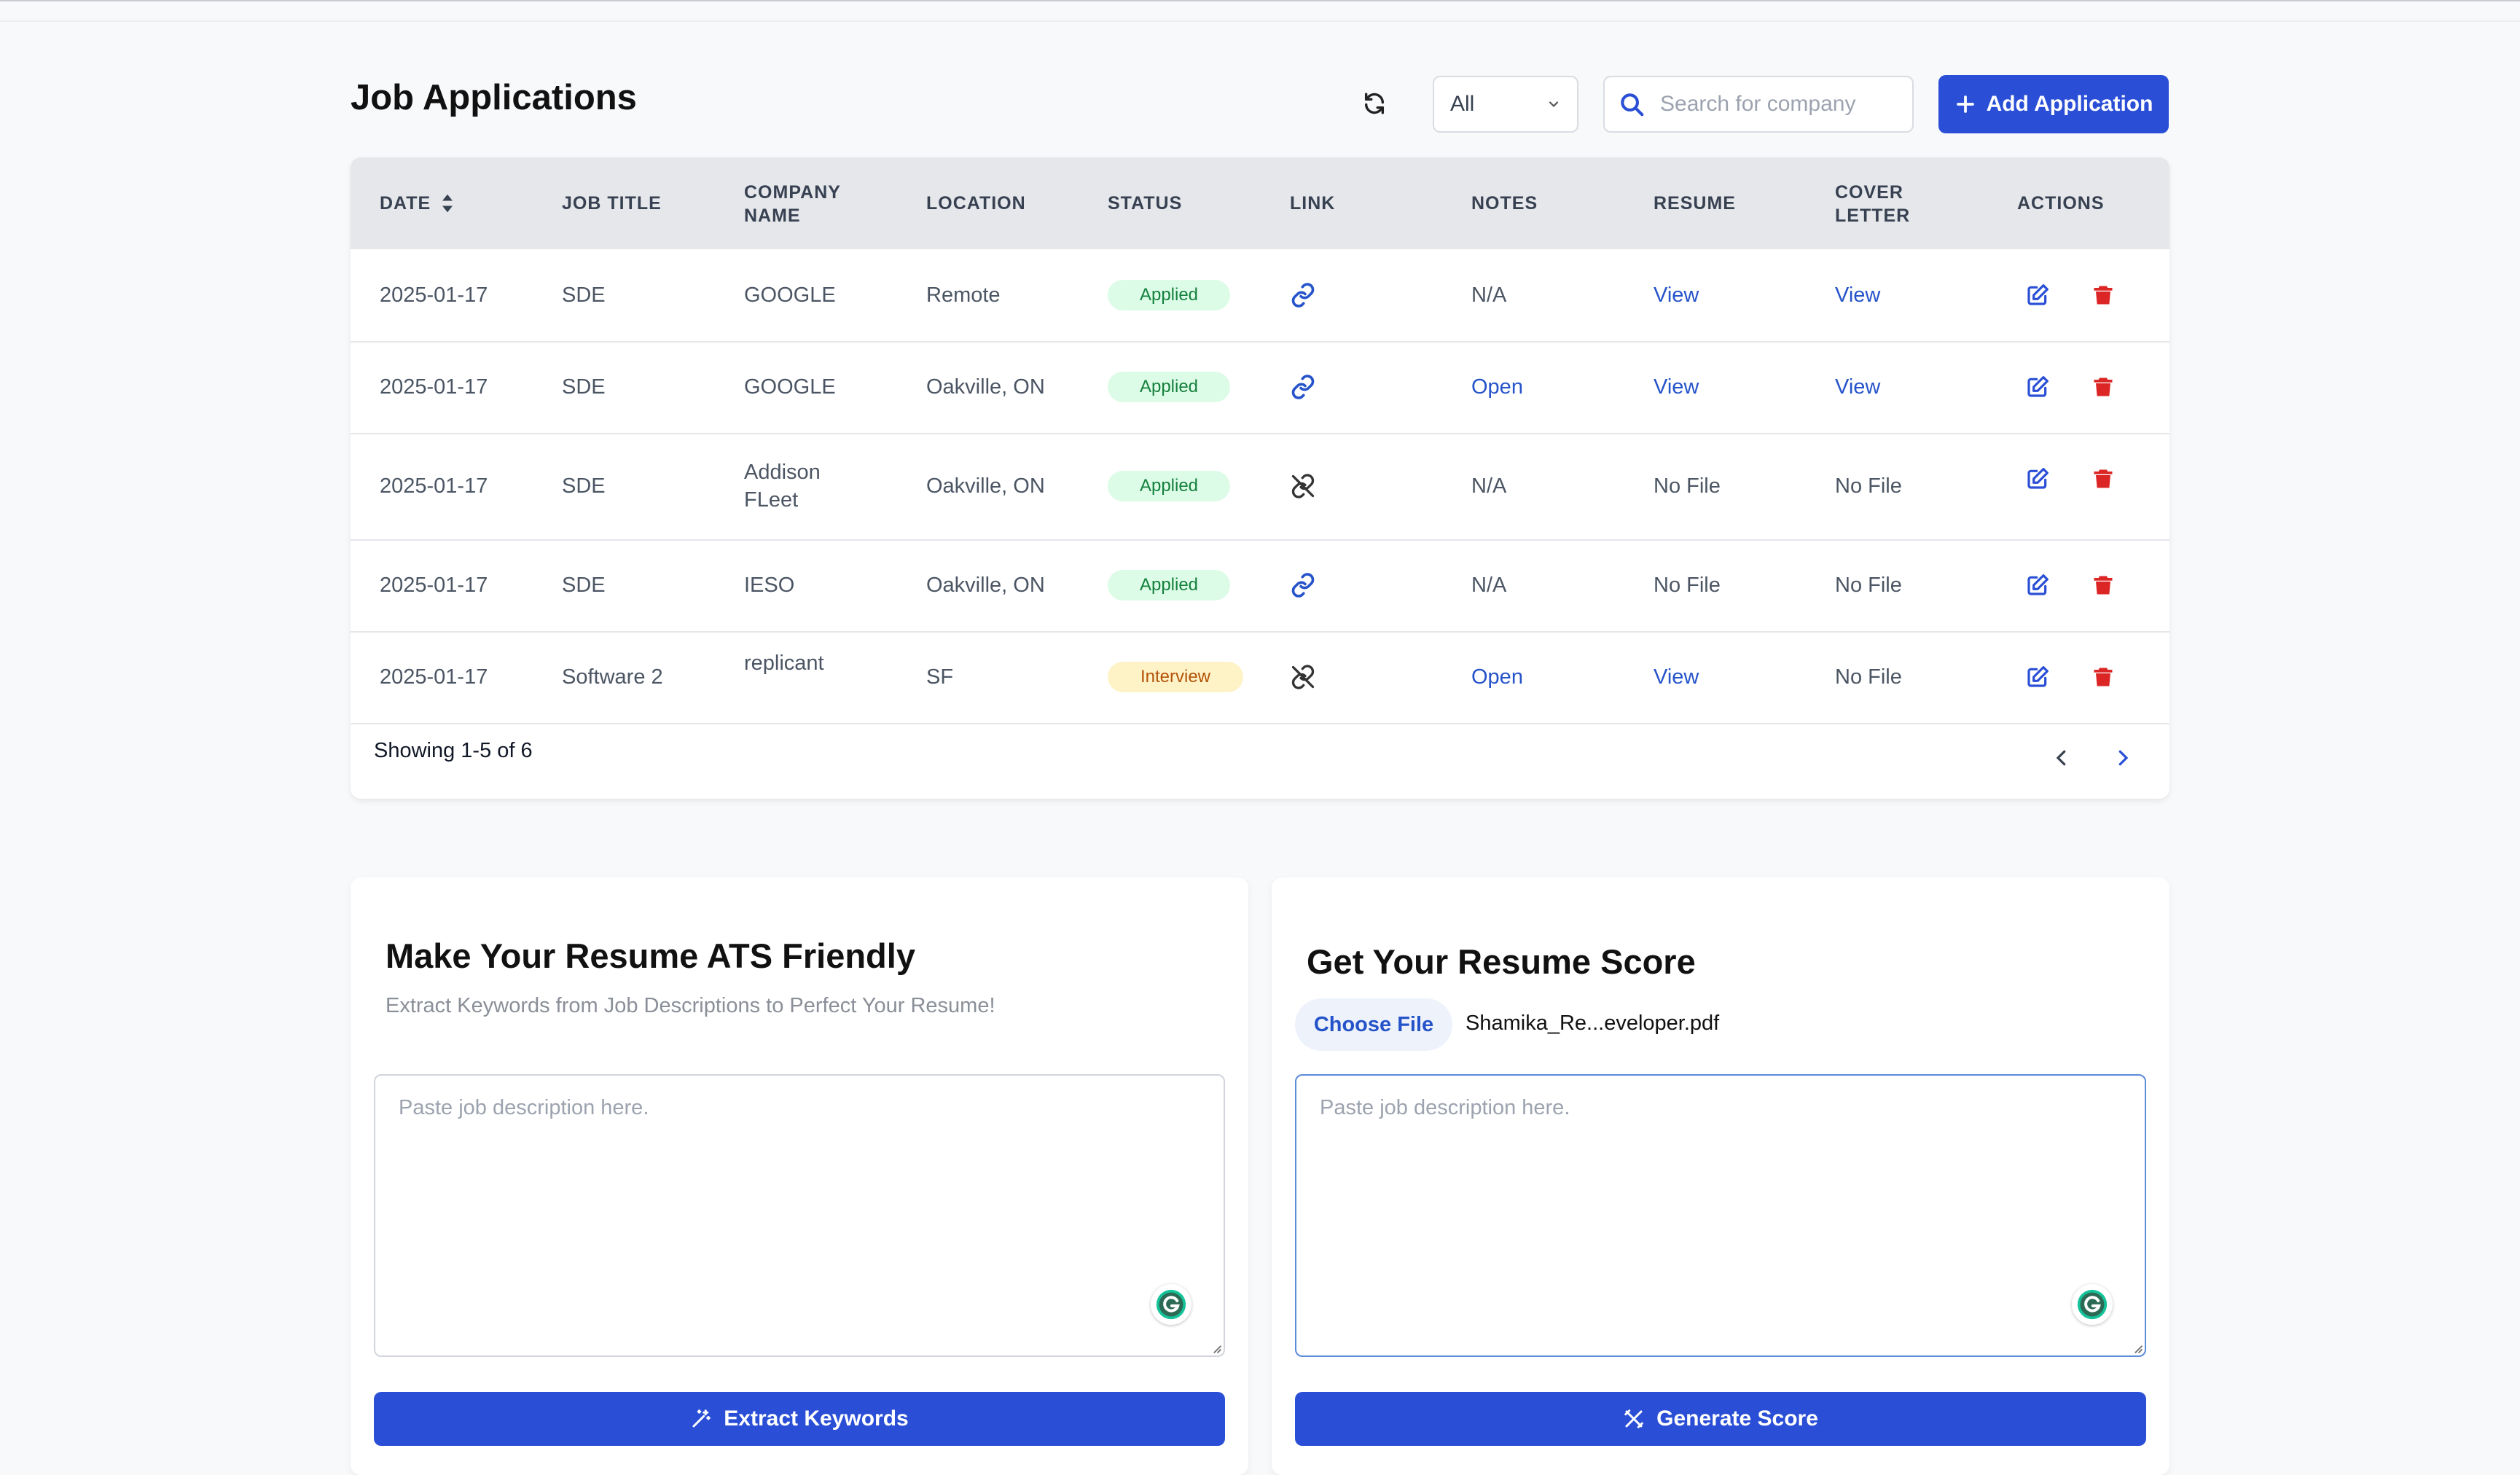 The height and width of the screenshot is (1475, 2520). I want to click on window-top-border, so click(1260, 0).